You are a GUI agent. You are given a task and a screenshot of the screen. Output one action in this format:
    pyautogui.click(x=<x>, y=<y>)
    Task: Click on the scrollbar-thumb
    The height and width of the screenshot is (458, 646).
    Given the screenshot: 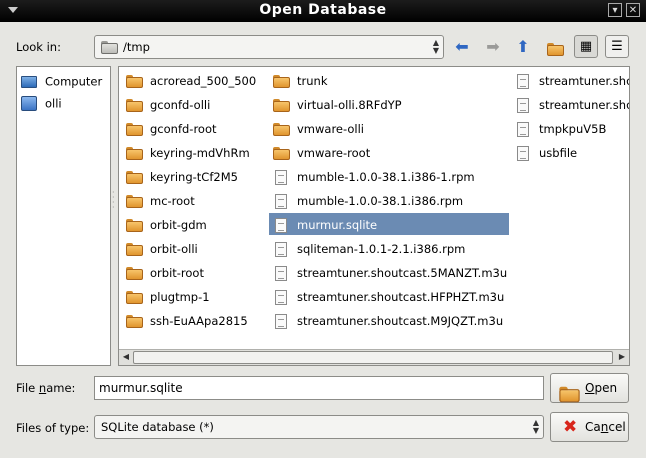 What is the action you would take?
    pyautogui.click(x=373, y=357)
    